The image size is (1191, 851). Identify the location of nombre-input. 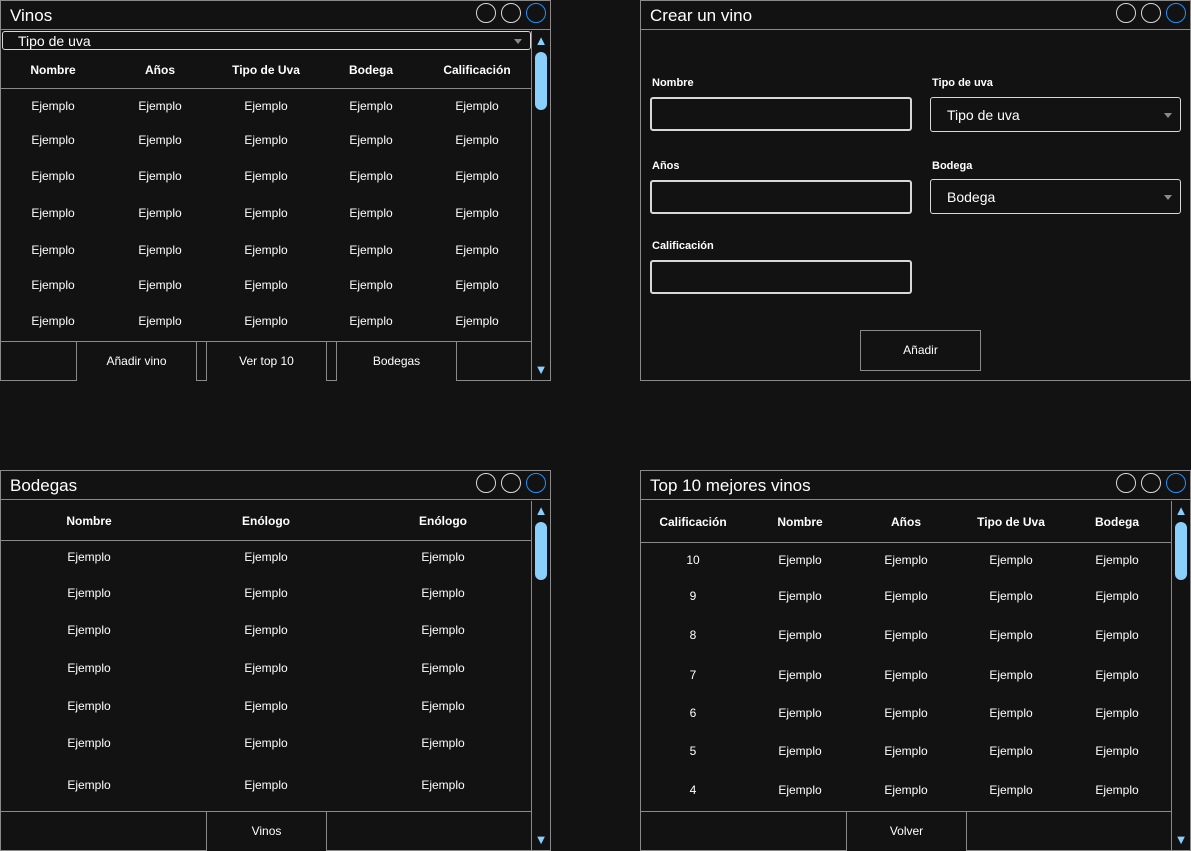
(781, 114).